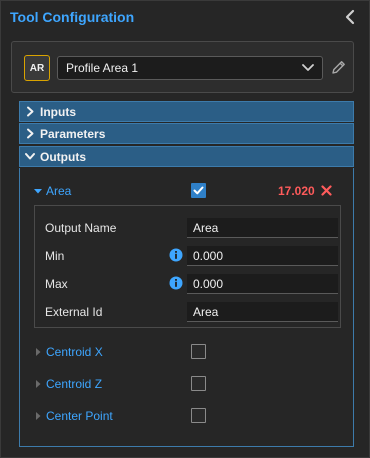  I want to click on checkmark-icon, so click(198, 190).